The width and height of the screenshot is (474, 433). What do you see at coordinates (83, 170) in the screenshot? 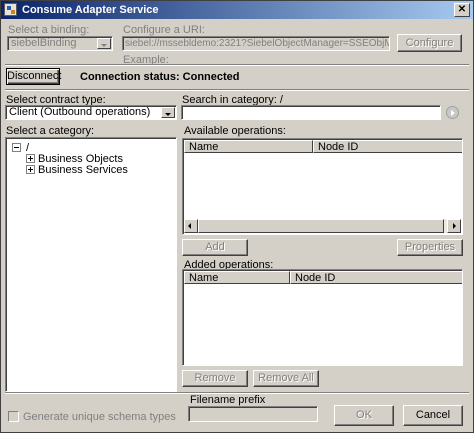
I see `tree-item-label: Business Services` at bounding box center [83, 170].